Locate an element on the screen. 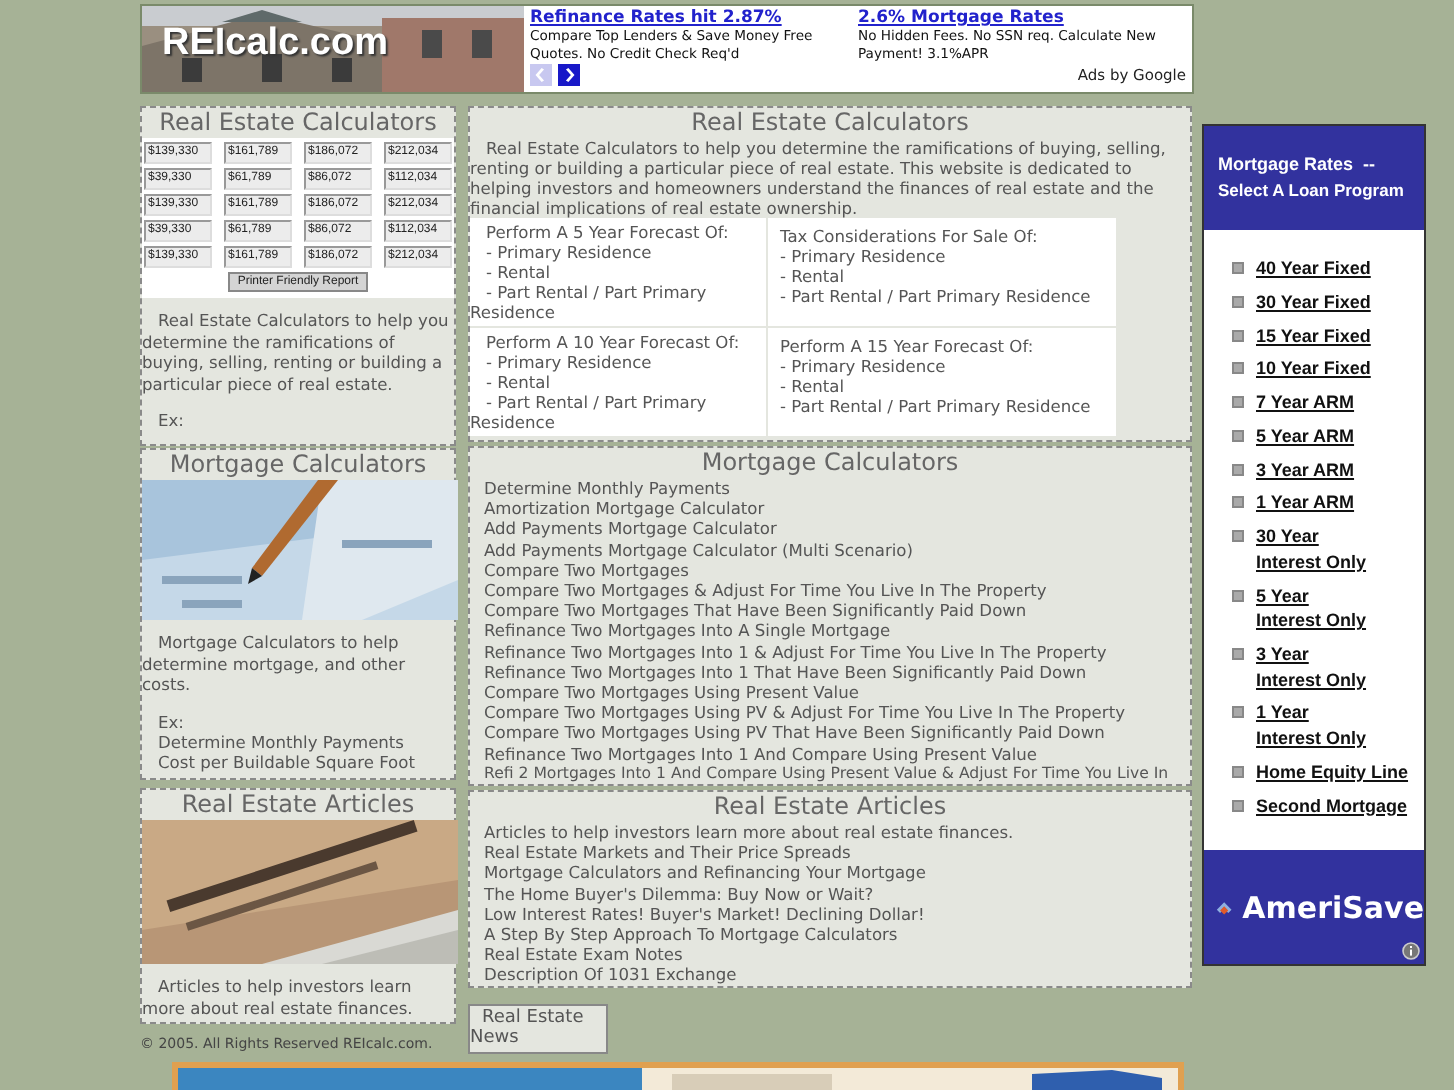 The width and height of the screenshot is (1454, 1090). description: Mortgage Calculators to help determine mortgage, and other costs. is located at coordinates (275, 663).